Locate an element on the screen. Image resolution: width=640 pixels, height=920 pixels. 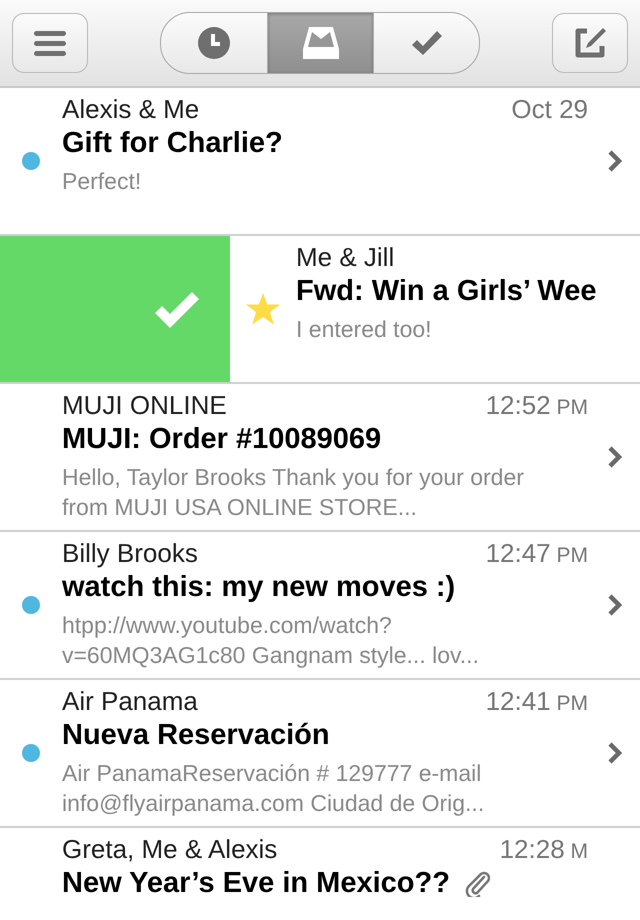
message-preview: I entered too! is located at coordinates (364, 329).